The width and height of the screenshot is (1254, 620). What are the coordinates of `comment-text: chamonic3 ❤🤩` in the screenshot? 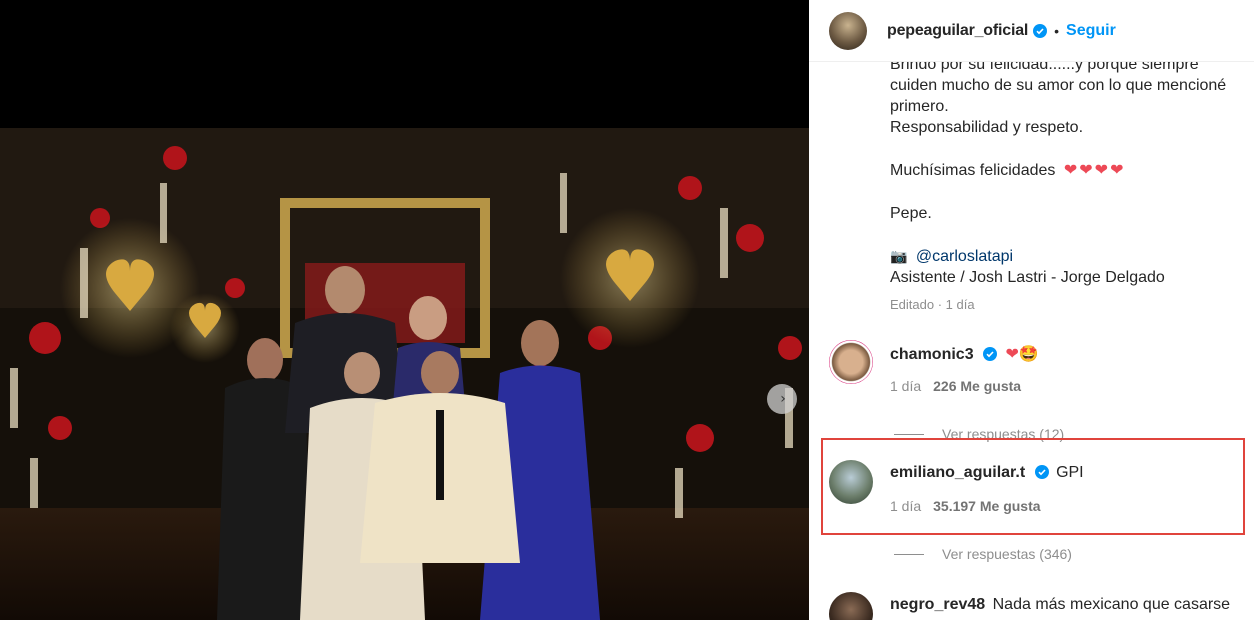 It's located at (964, 354).